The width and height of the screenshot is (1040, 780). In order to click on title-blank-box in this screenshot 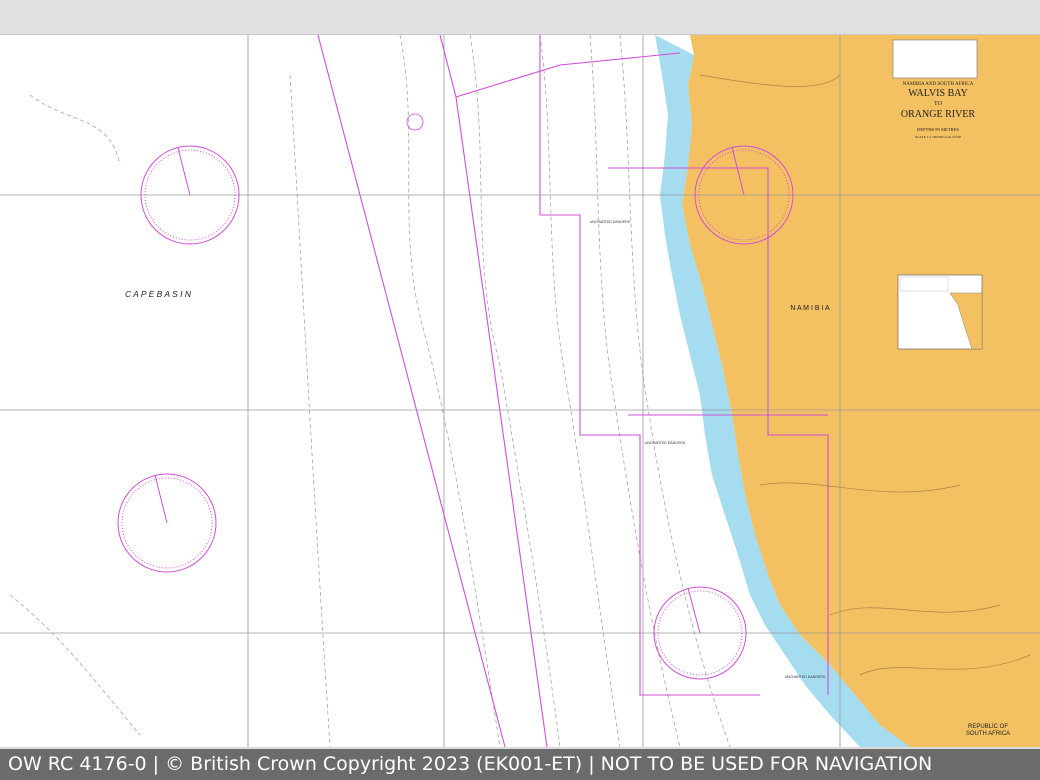, I will do `click(935, 59)`.